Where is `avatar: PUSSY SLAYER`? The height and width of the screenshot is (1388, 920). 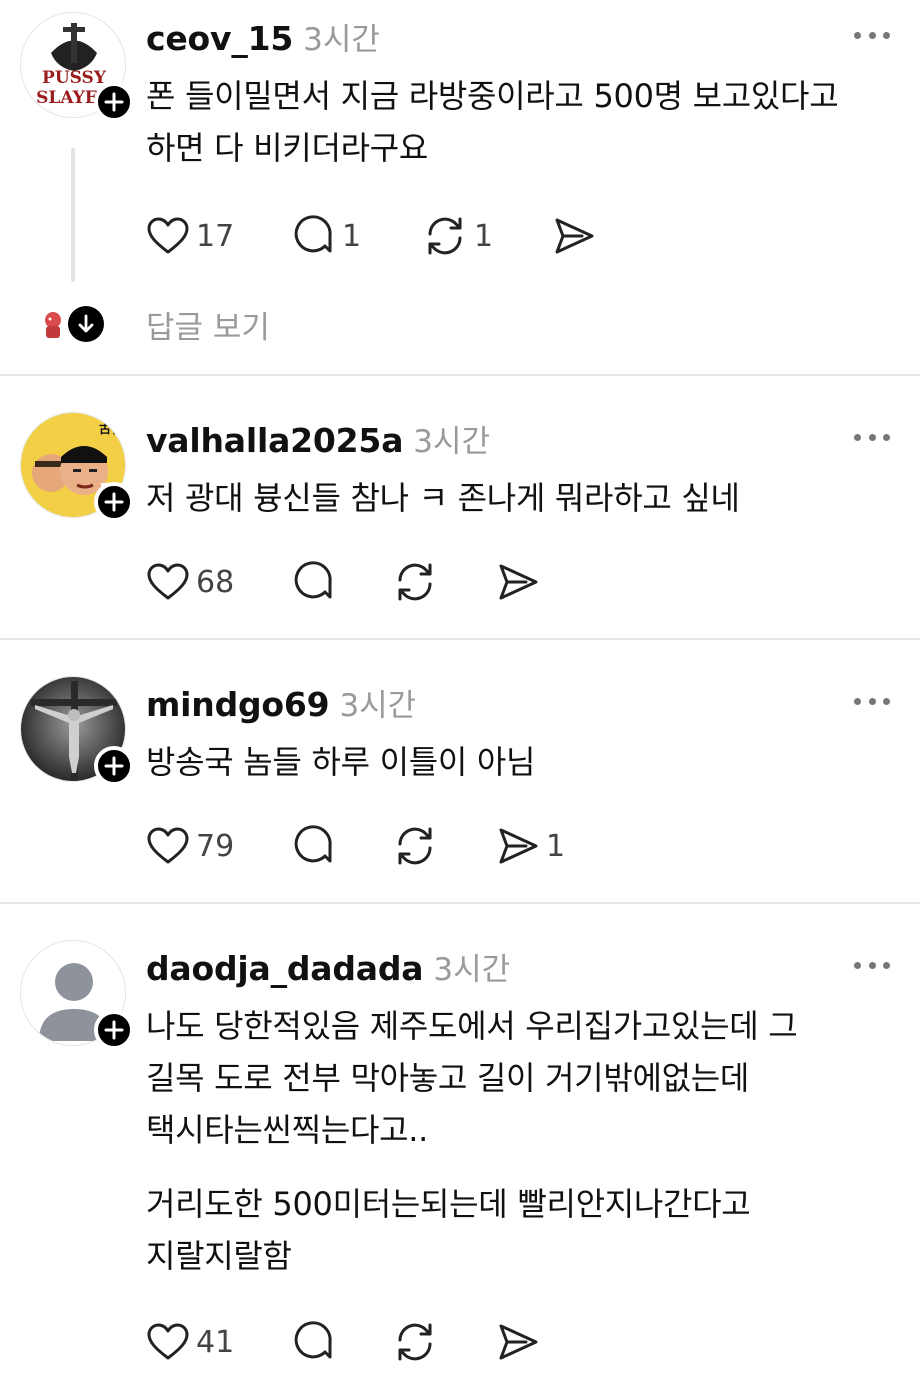 avatar: PUSSY SLAYER is located at coordinates (77, 67).